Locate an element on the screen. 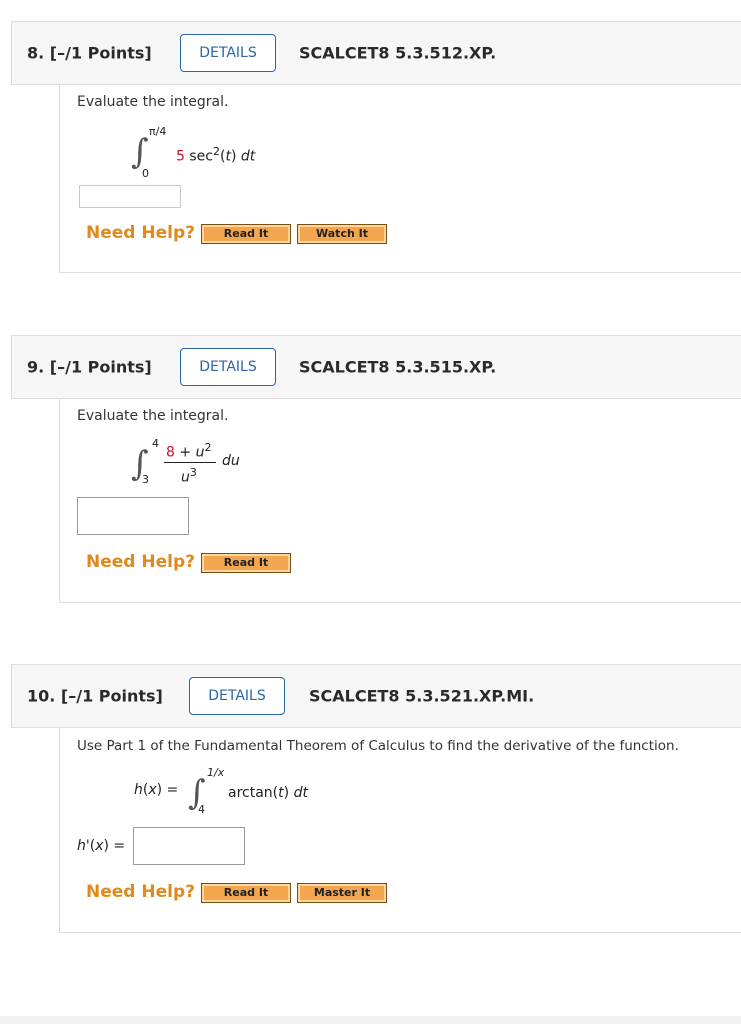  upper-limit: π/4 is located at coordinates (158, 131).